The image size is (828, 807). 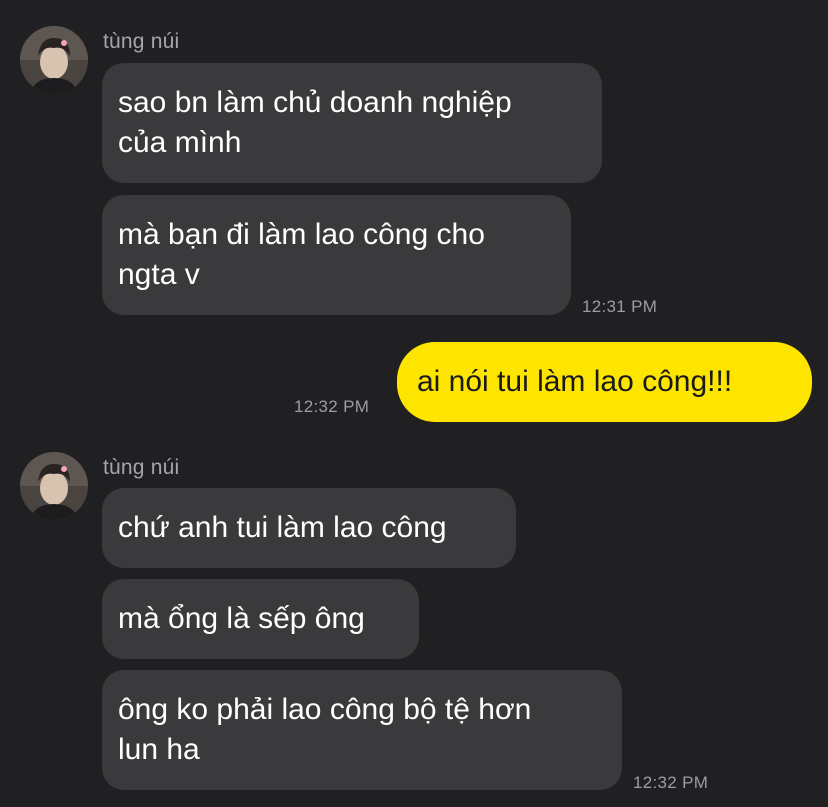 I want to click on message-bubble: sao bn làm chủ doanh nghiệp của mình, so click(x=352, y=123).